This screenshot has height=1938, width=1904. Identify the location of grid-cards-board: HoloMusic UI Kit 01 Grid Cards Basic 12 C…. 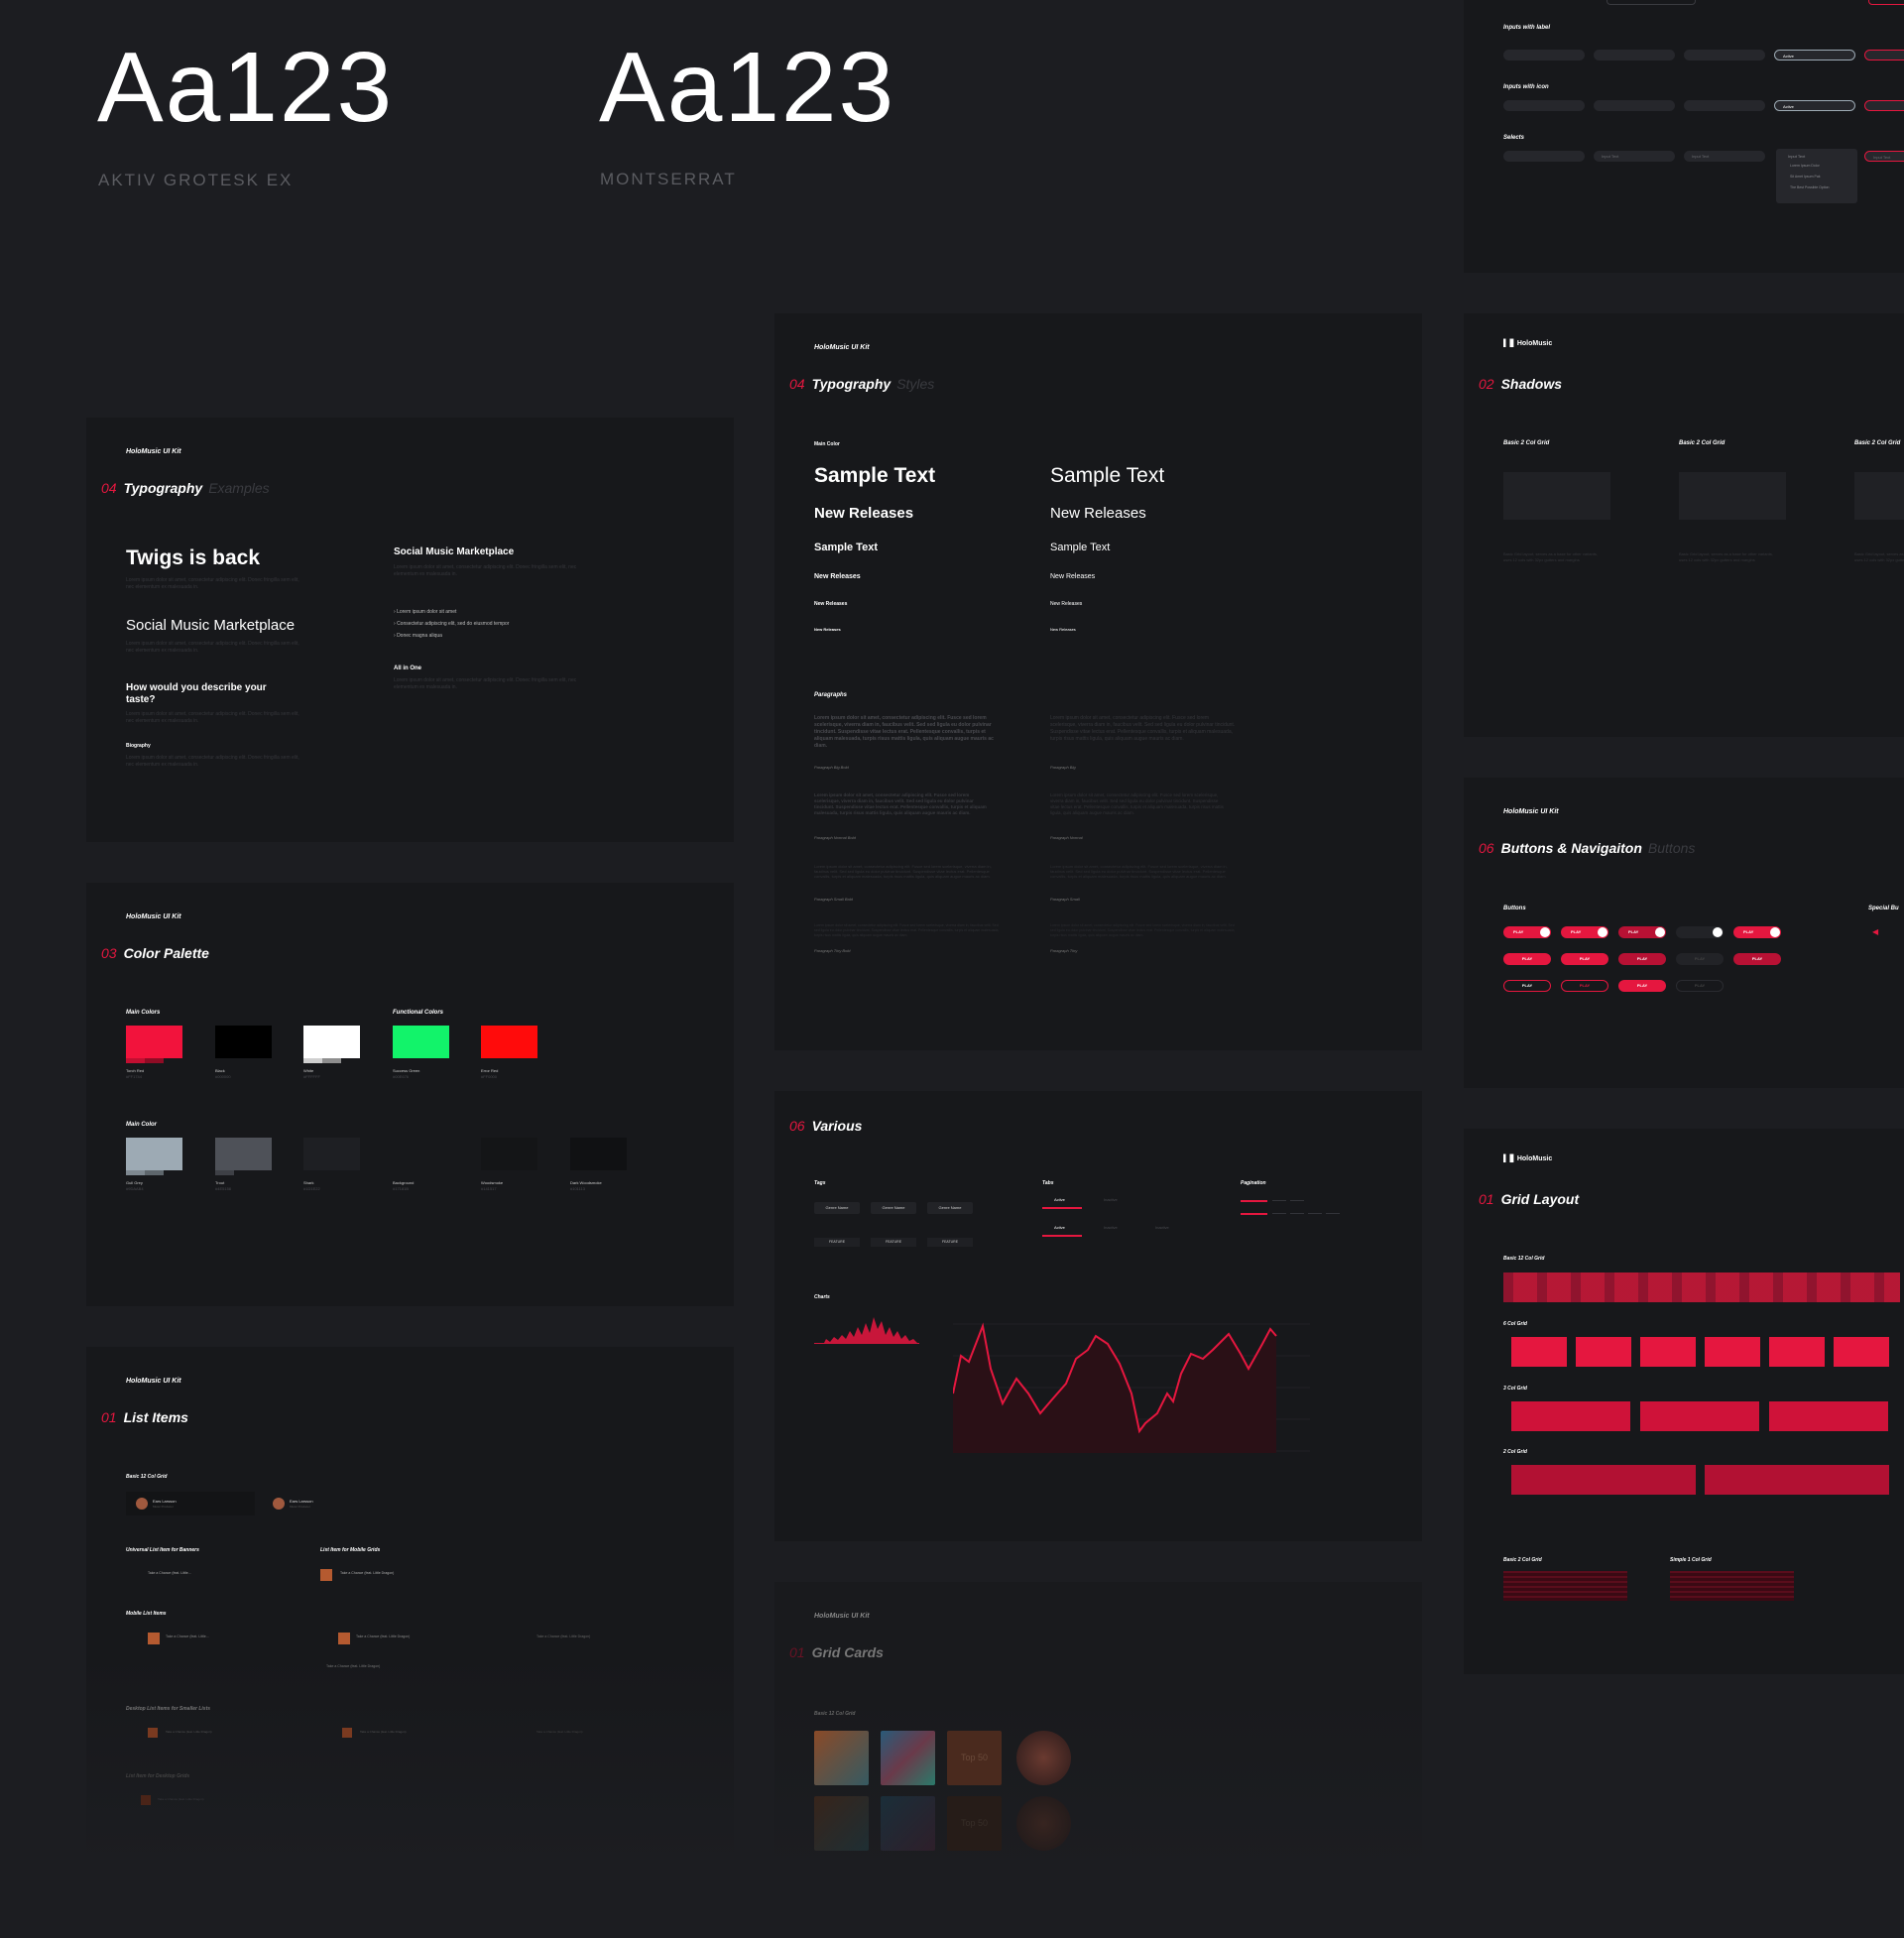
(1098, 1726).